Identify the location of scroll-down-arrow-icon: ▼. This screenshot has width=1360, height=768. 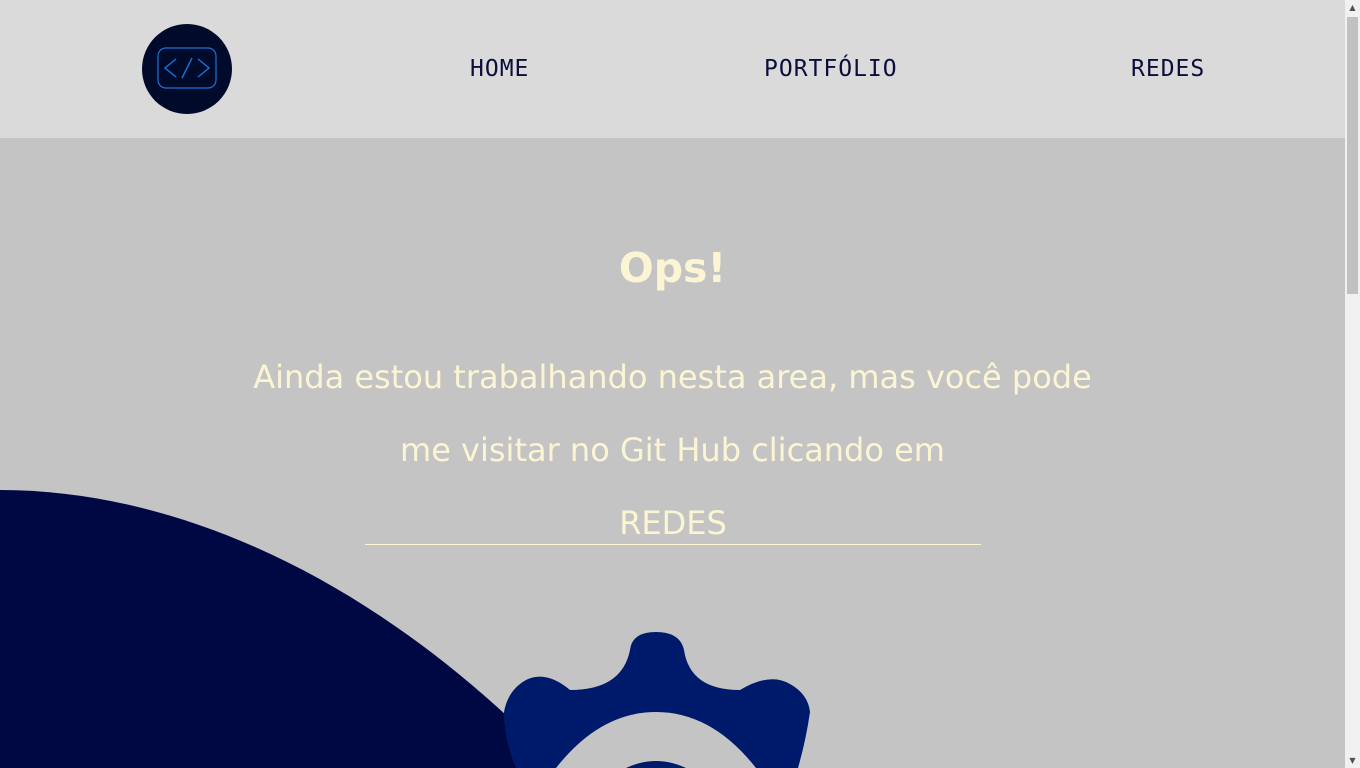
(1352, 760).